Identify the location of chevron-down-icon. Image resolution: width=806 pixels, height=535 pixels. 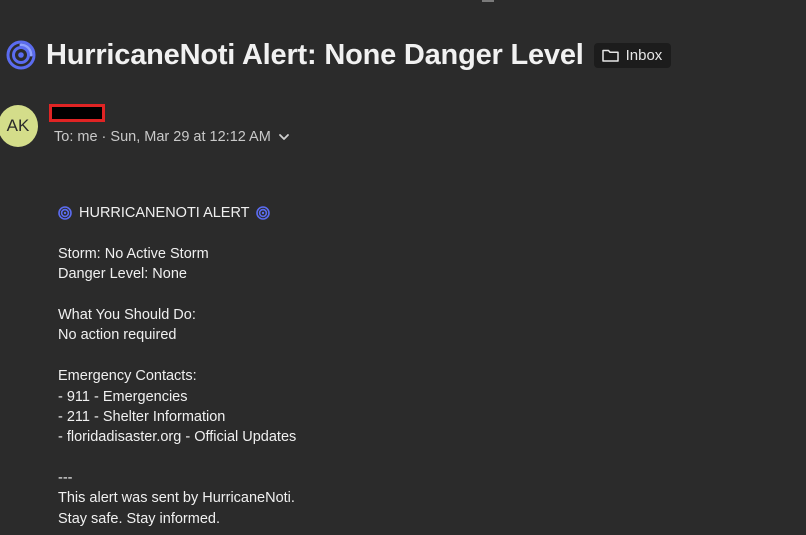
(284, 137).